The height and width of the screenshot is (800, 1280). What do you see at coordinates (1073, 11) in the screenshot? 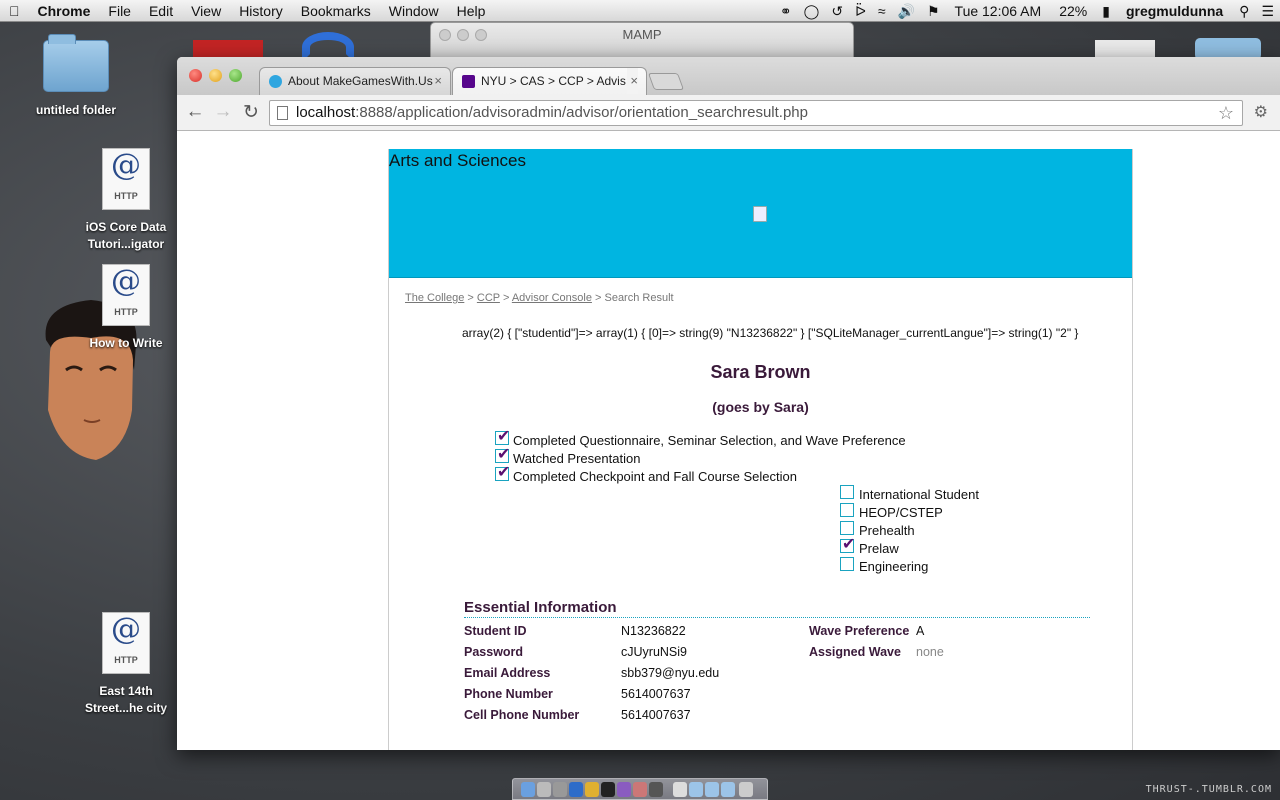
I see `battery-percent: 22%` at bounding box center [1073, 11].